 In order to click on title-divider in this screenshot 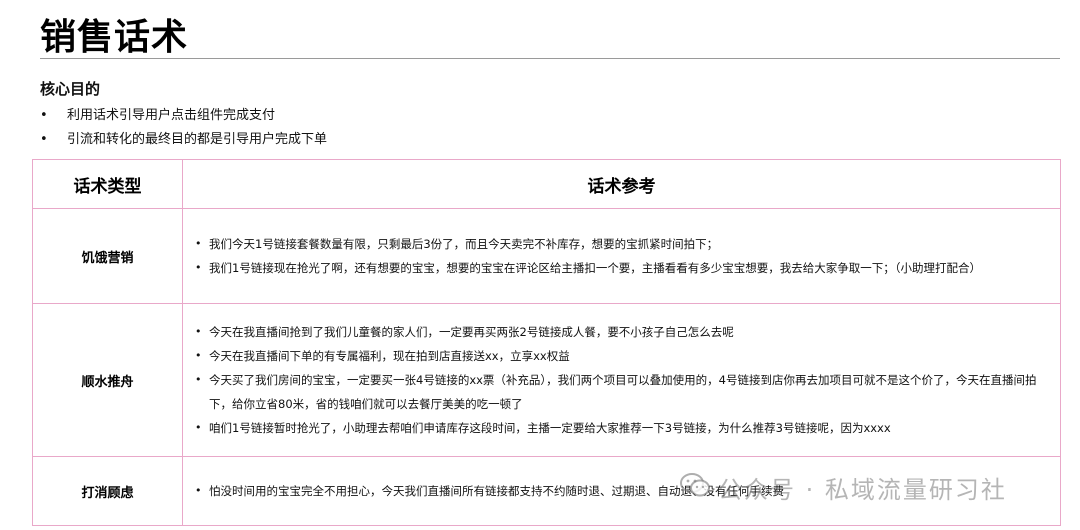, I will do `click(550, 58)`.